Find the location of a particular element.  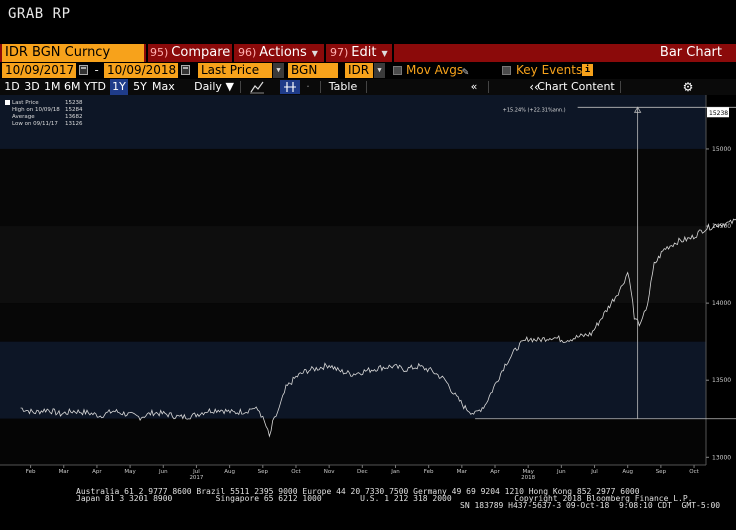

crosshair-icon is located at coordinates (290, 87).